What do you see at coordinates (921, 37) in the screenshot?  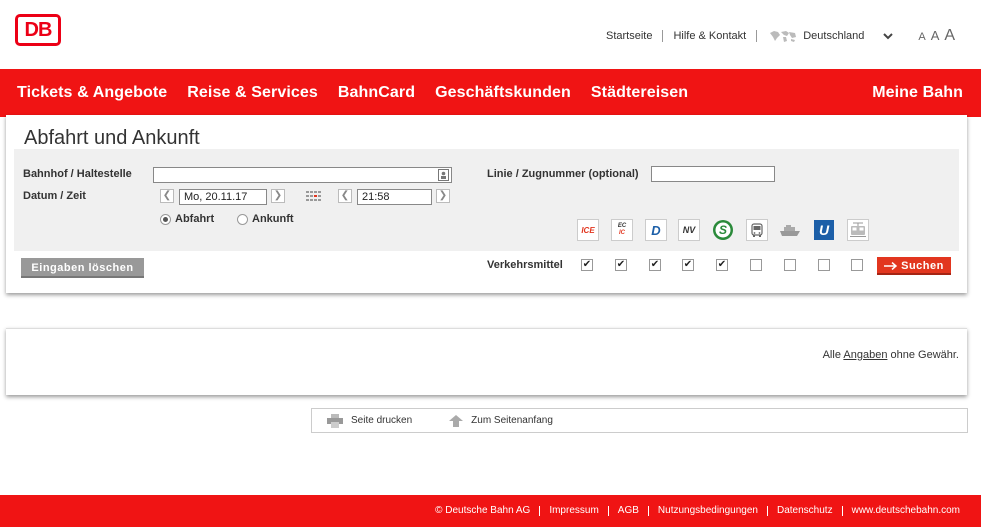 I see `font-size-small: A` at bounding box center [921, 37].